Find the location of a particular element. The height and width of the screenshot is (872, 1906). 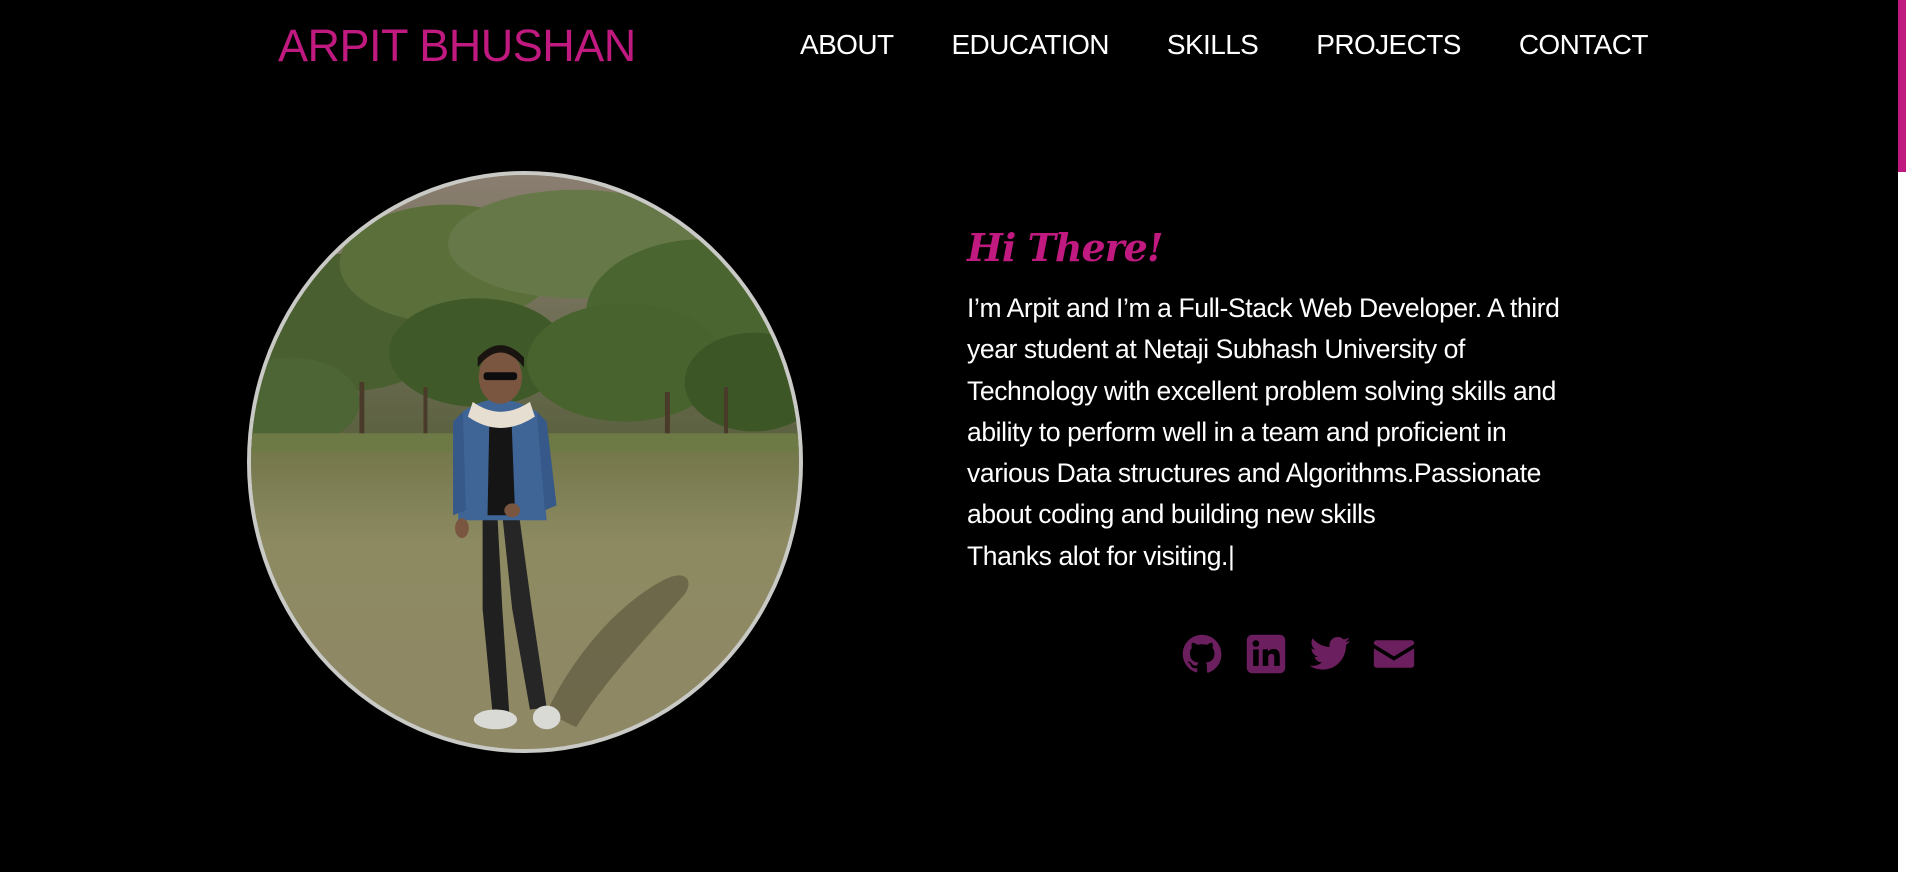

nav-link-skills: SKILLS is located at coordinates (1213, 45).